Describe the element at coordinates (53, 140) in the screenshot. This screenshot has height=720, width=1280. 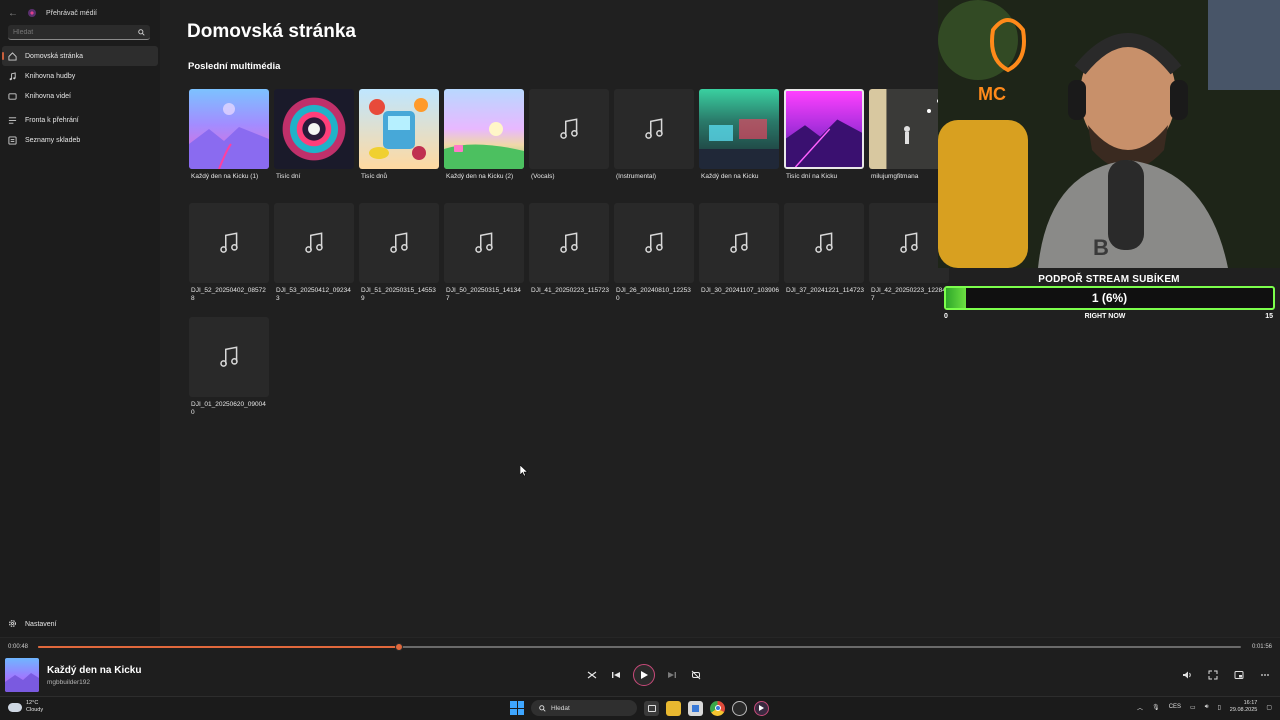
I see `sidebar-item-label: Seznamy skladeb` at that location.